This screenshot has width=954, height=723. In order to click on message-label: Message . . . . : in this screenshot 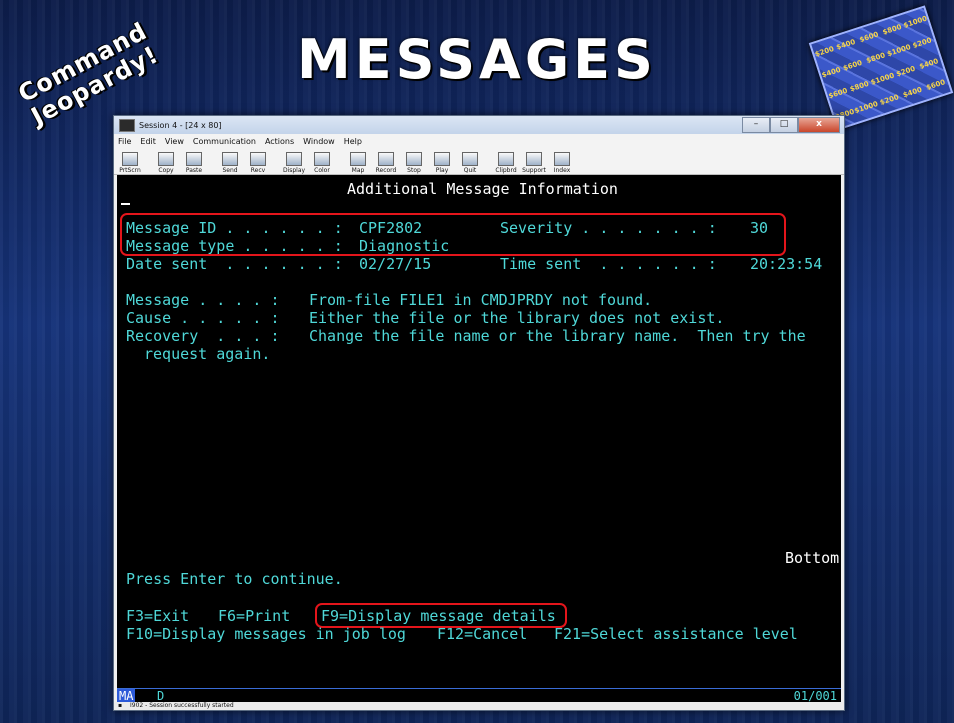, I will do `click(203, 300)`.